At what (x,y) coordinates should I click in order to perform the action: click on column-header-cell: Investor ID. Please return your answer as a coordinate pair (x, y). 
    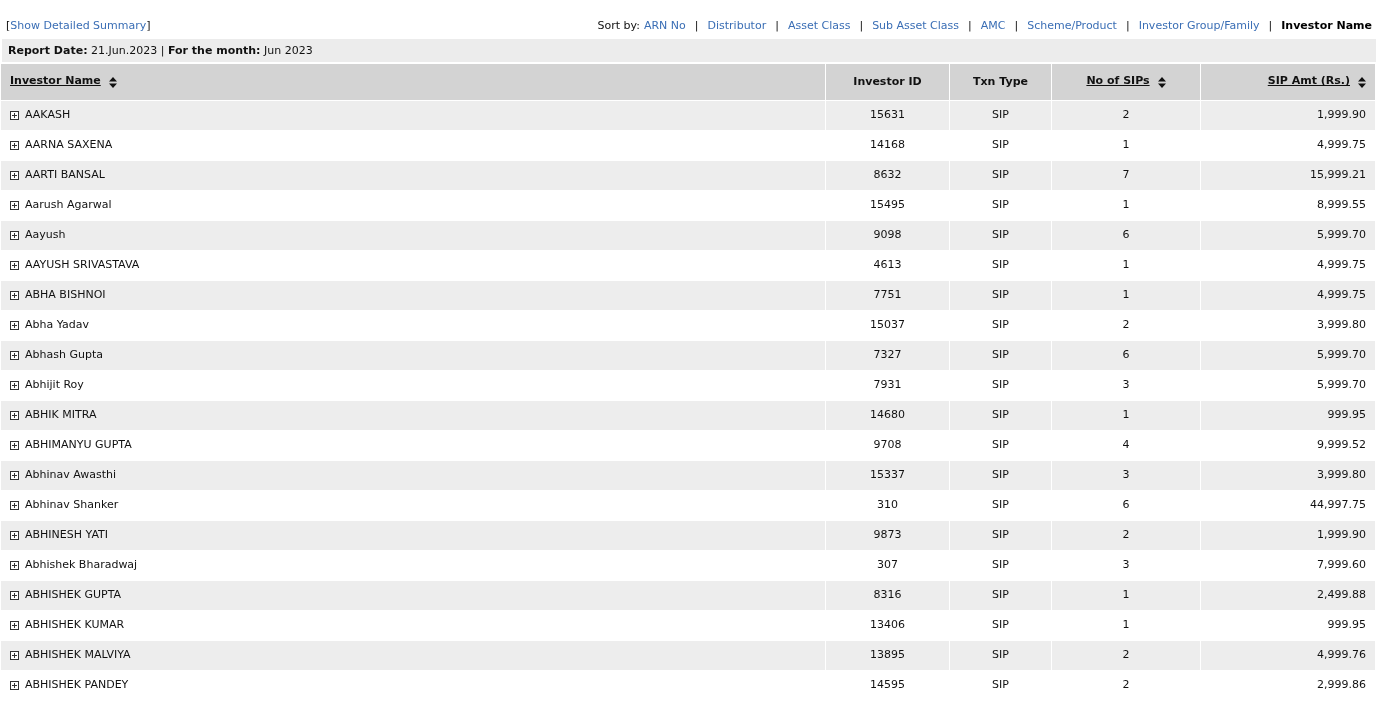
    Looking at the image, I should click on (887, 82).